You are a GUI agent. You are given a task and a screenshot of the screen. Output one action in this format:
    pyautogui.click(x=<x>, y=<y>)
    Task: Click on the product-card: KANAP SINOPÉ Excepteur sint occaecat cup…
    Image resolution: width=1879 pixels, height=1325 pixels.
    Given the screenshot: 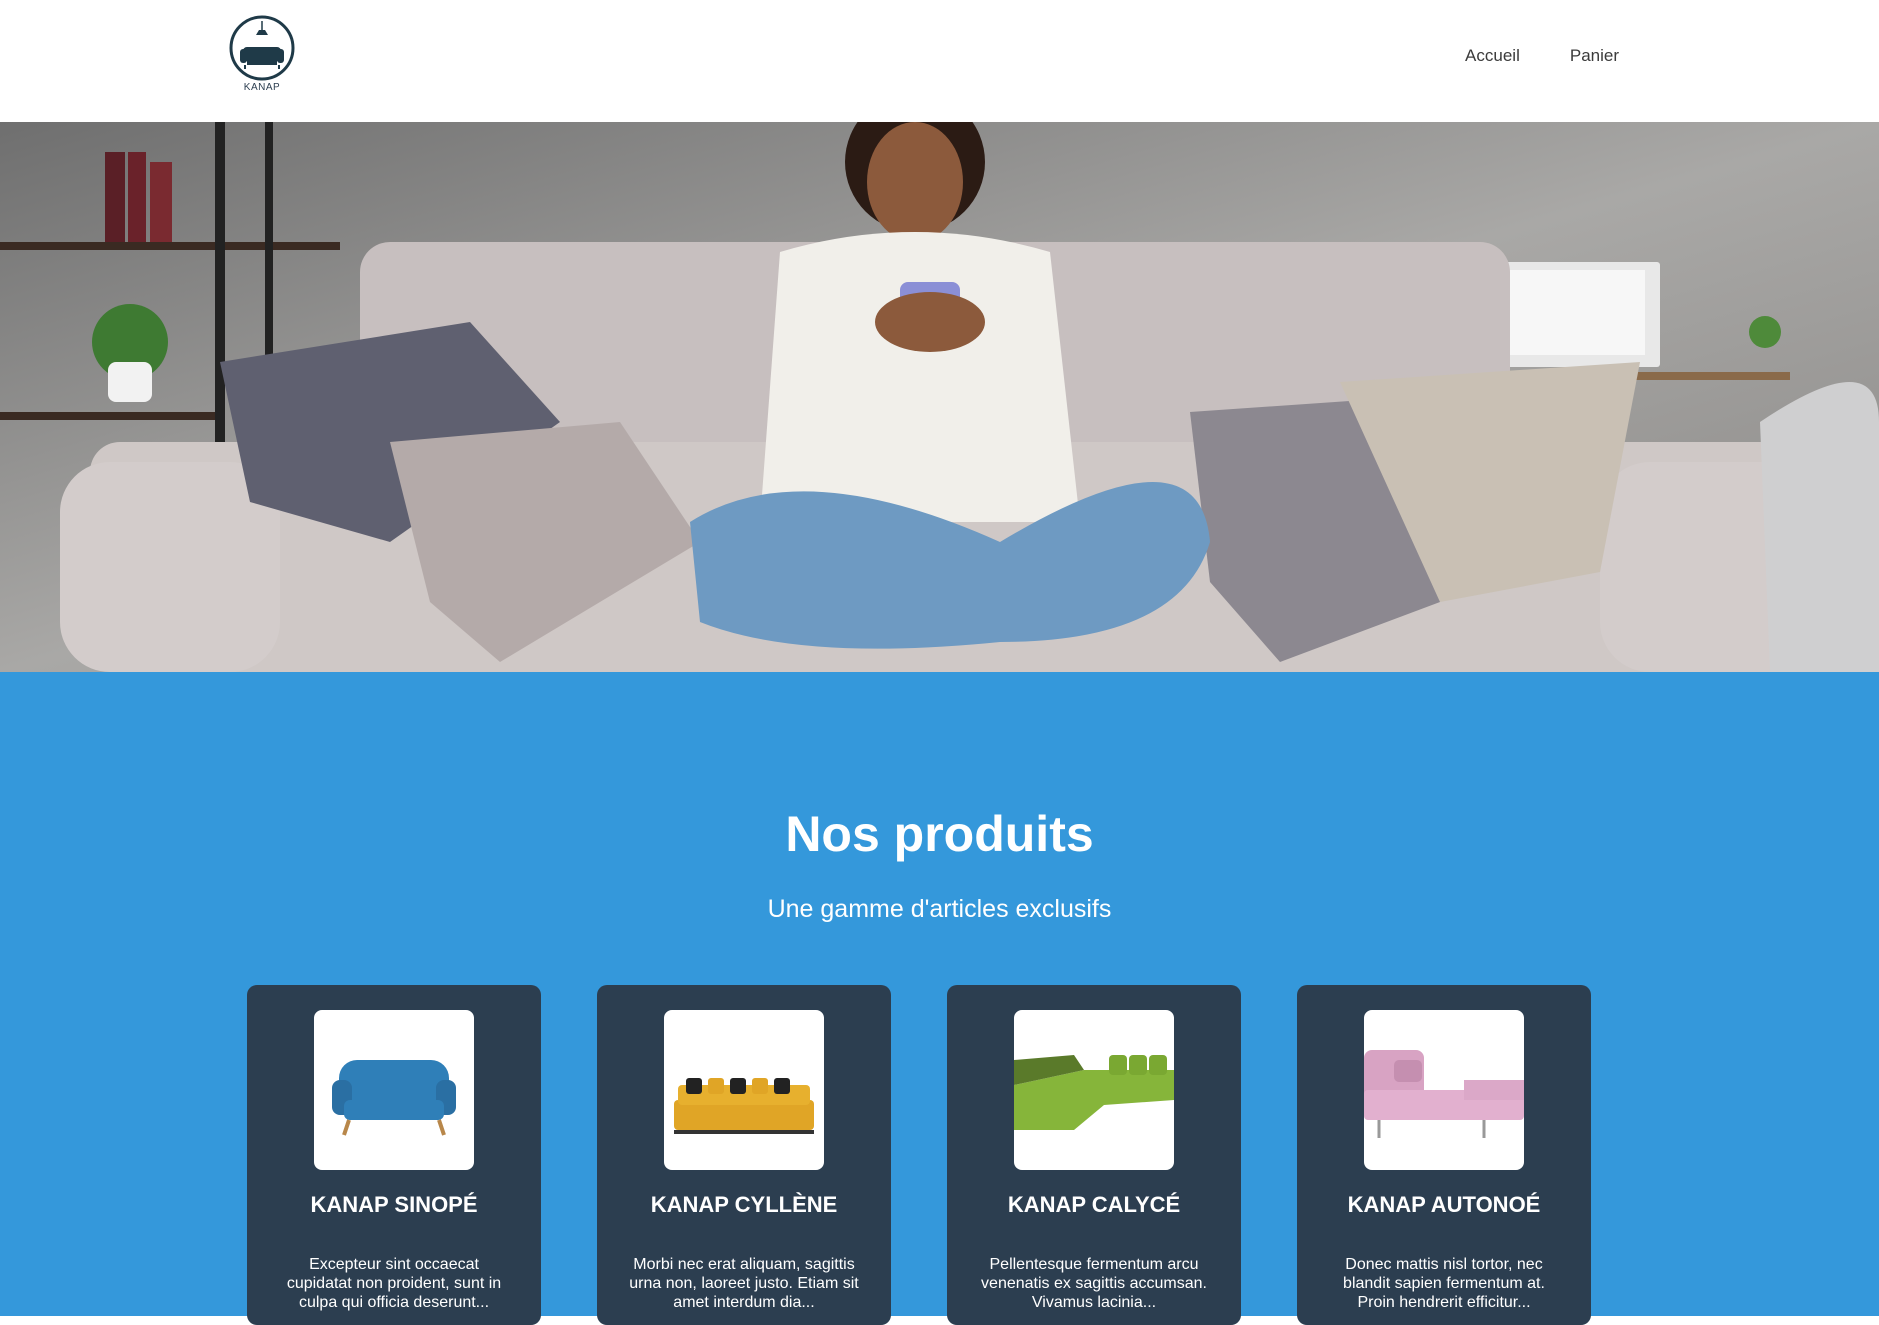 What is the action you would take?
    pyautogui.click(x=394, y=1155)
    